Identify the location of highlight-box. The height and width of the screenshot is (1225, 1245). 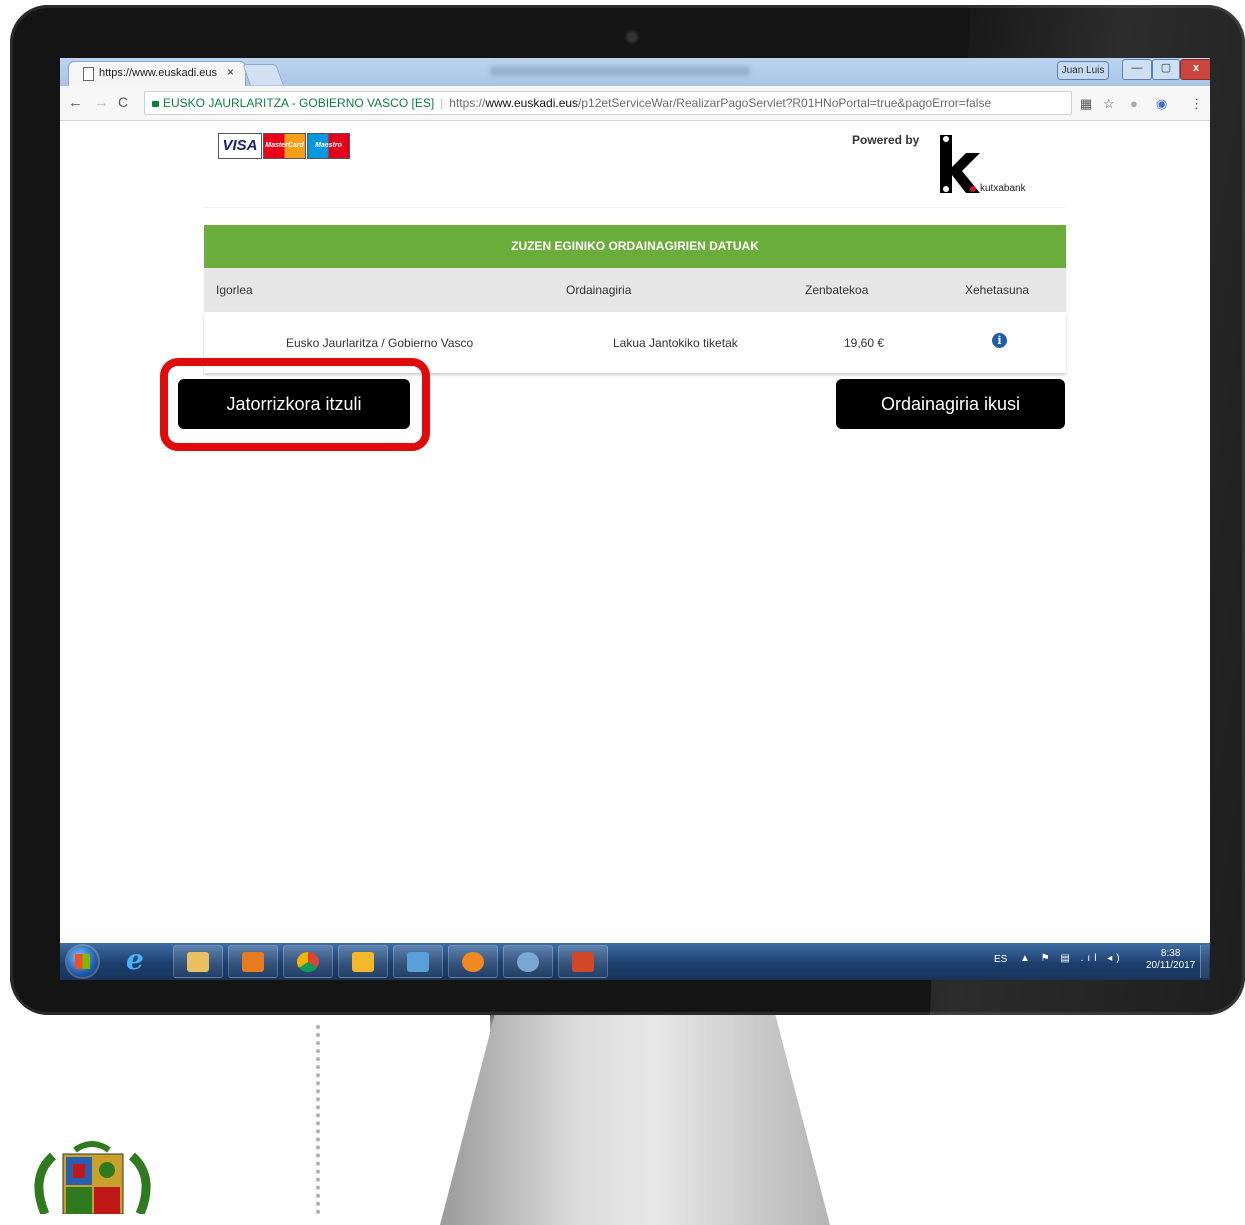
(295, 404).